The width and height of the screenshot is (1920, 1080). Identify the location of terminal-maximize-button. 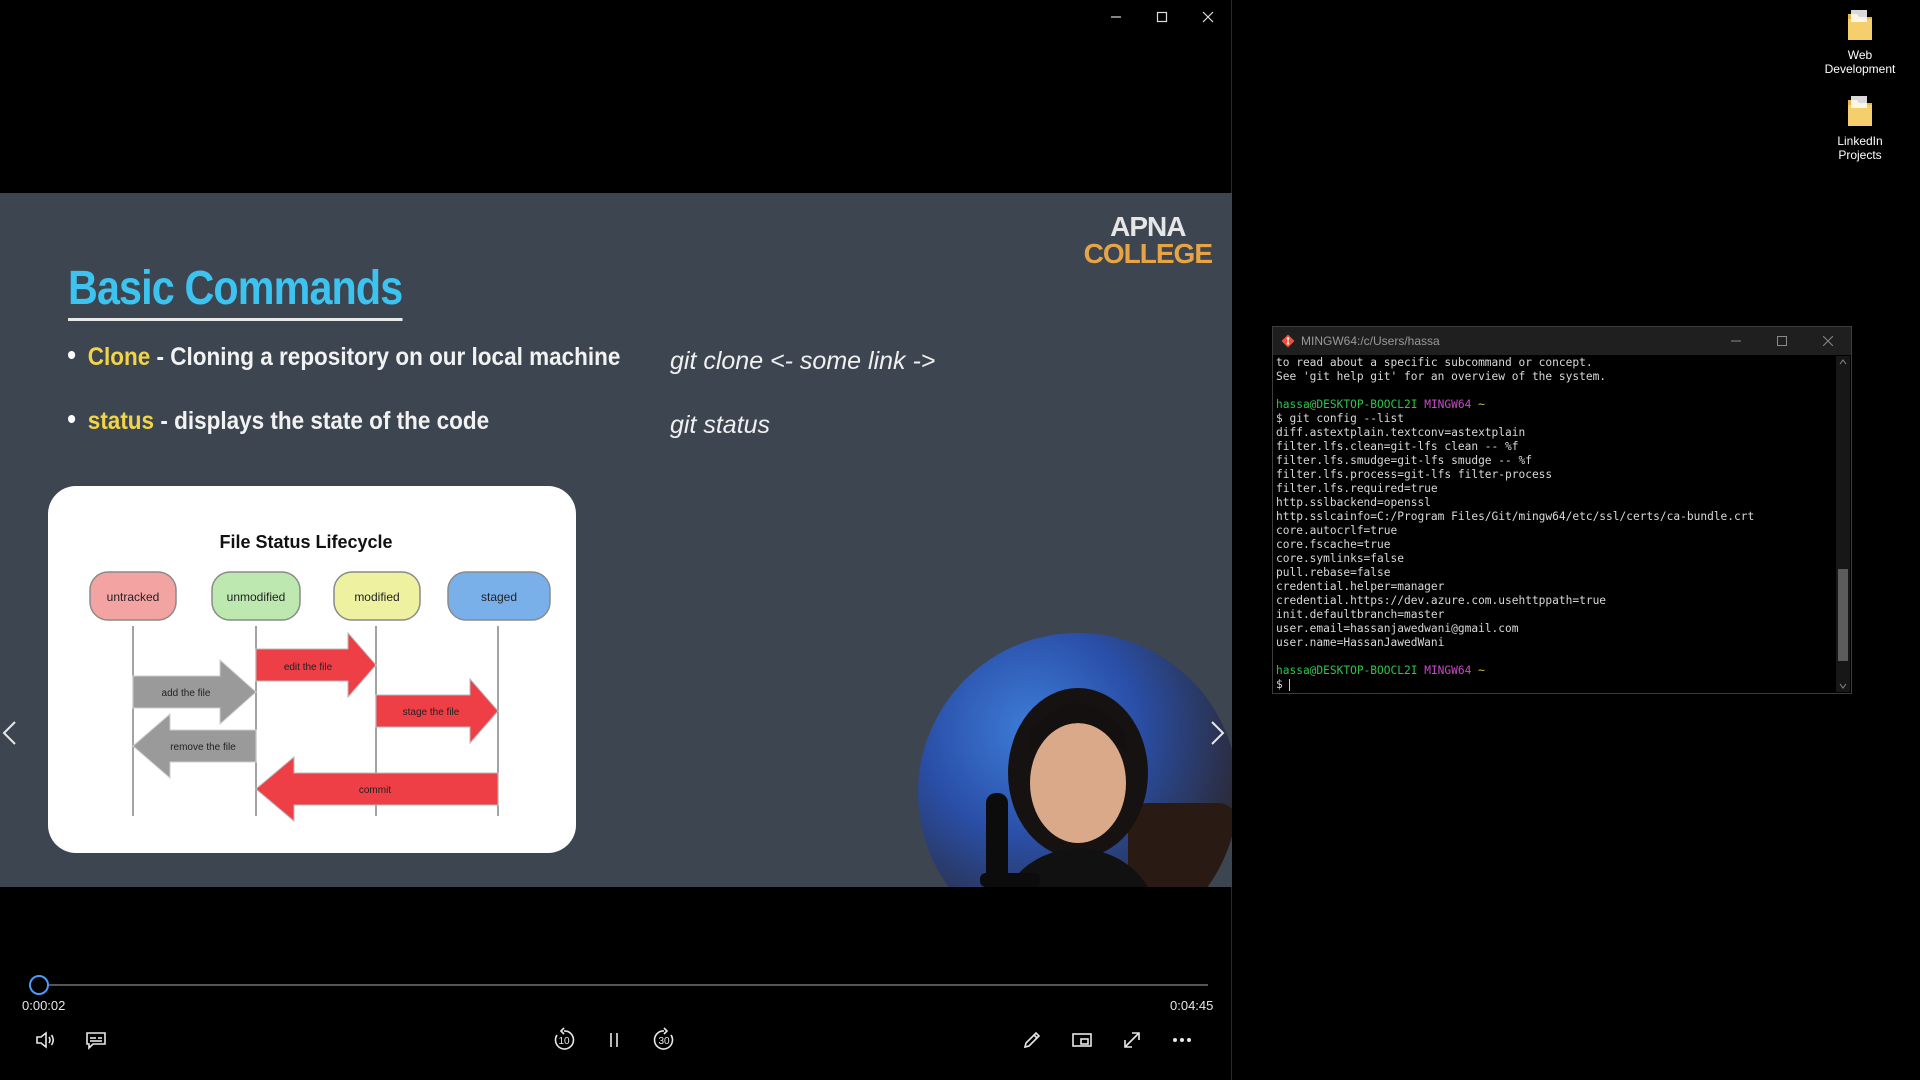
(1782, 341).